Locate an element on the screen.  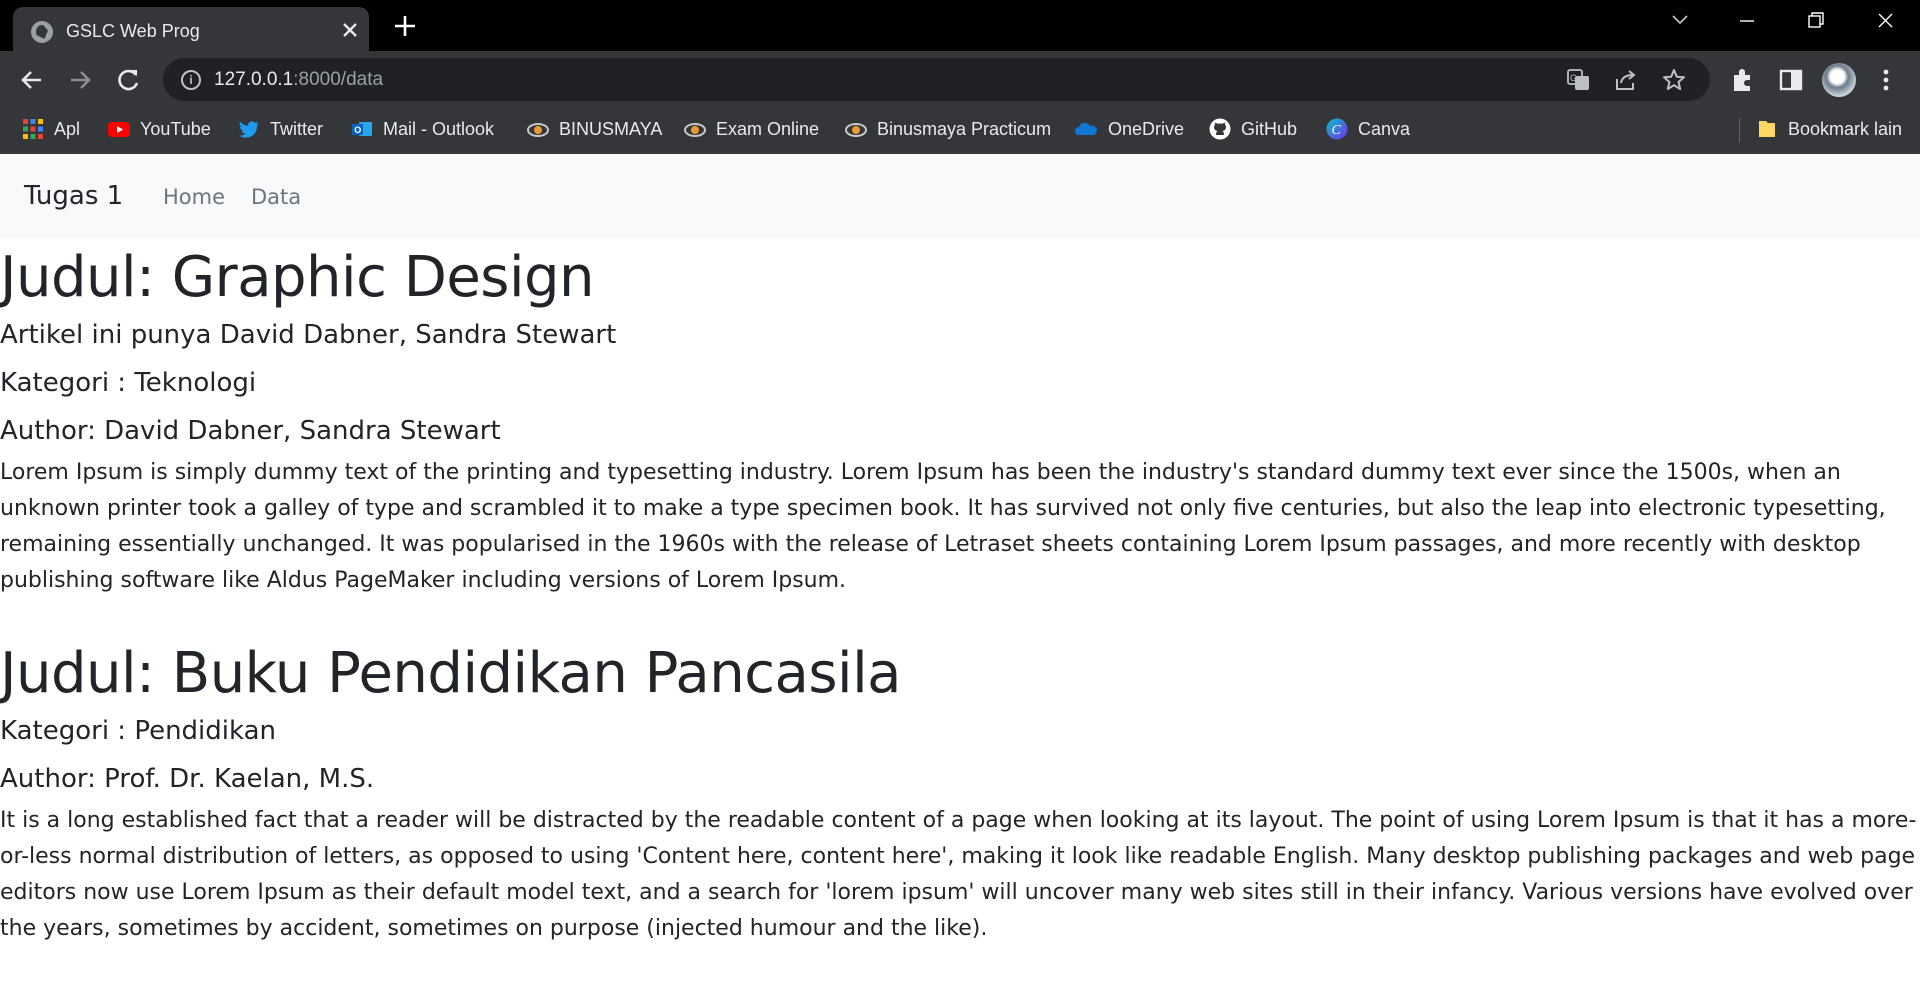
close-tab-icon is located at coordinates (350, 30).